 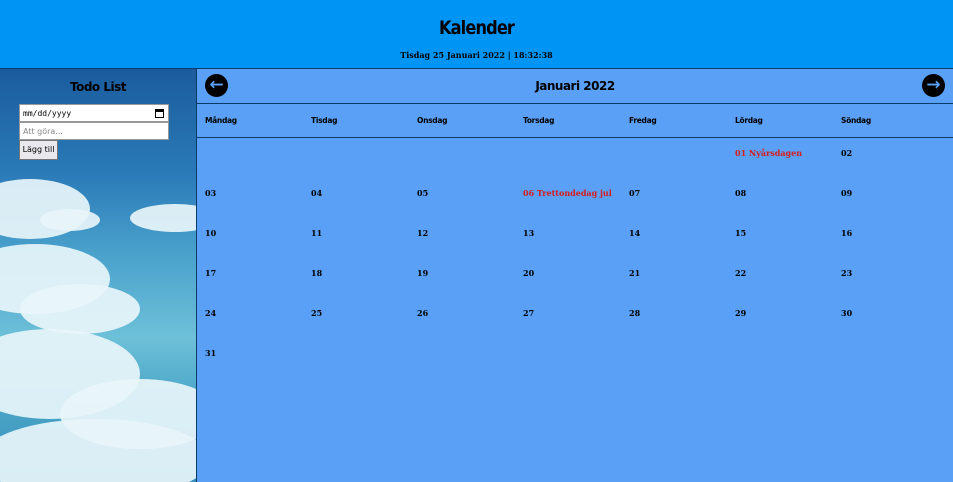 I want to click on calendar-day-cell: 24, so click(x=210, y=313).